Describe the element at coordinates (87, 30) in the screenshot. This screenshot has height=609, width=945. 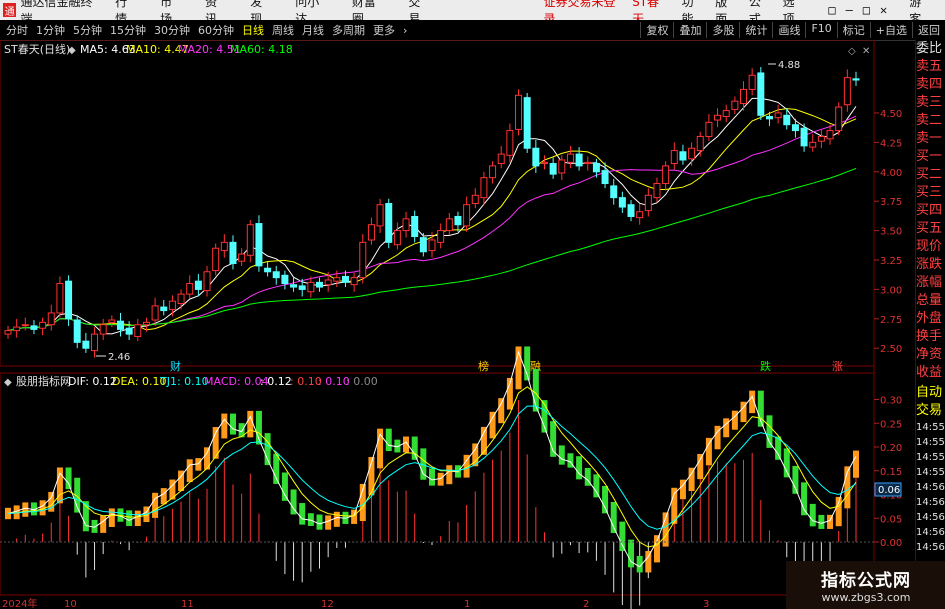
I see `period-5min: 5分钟` at that location.